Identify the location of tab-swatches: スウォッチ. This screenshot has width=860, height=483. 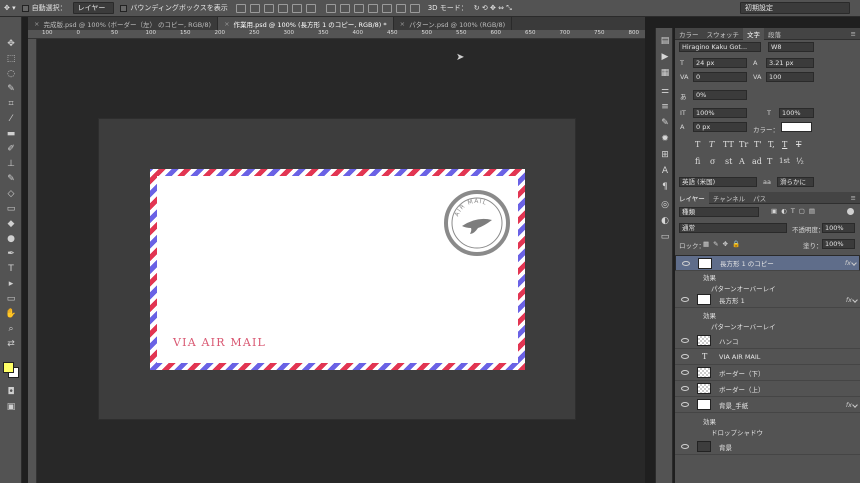
(723, 34).